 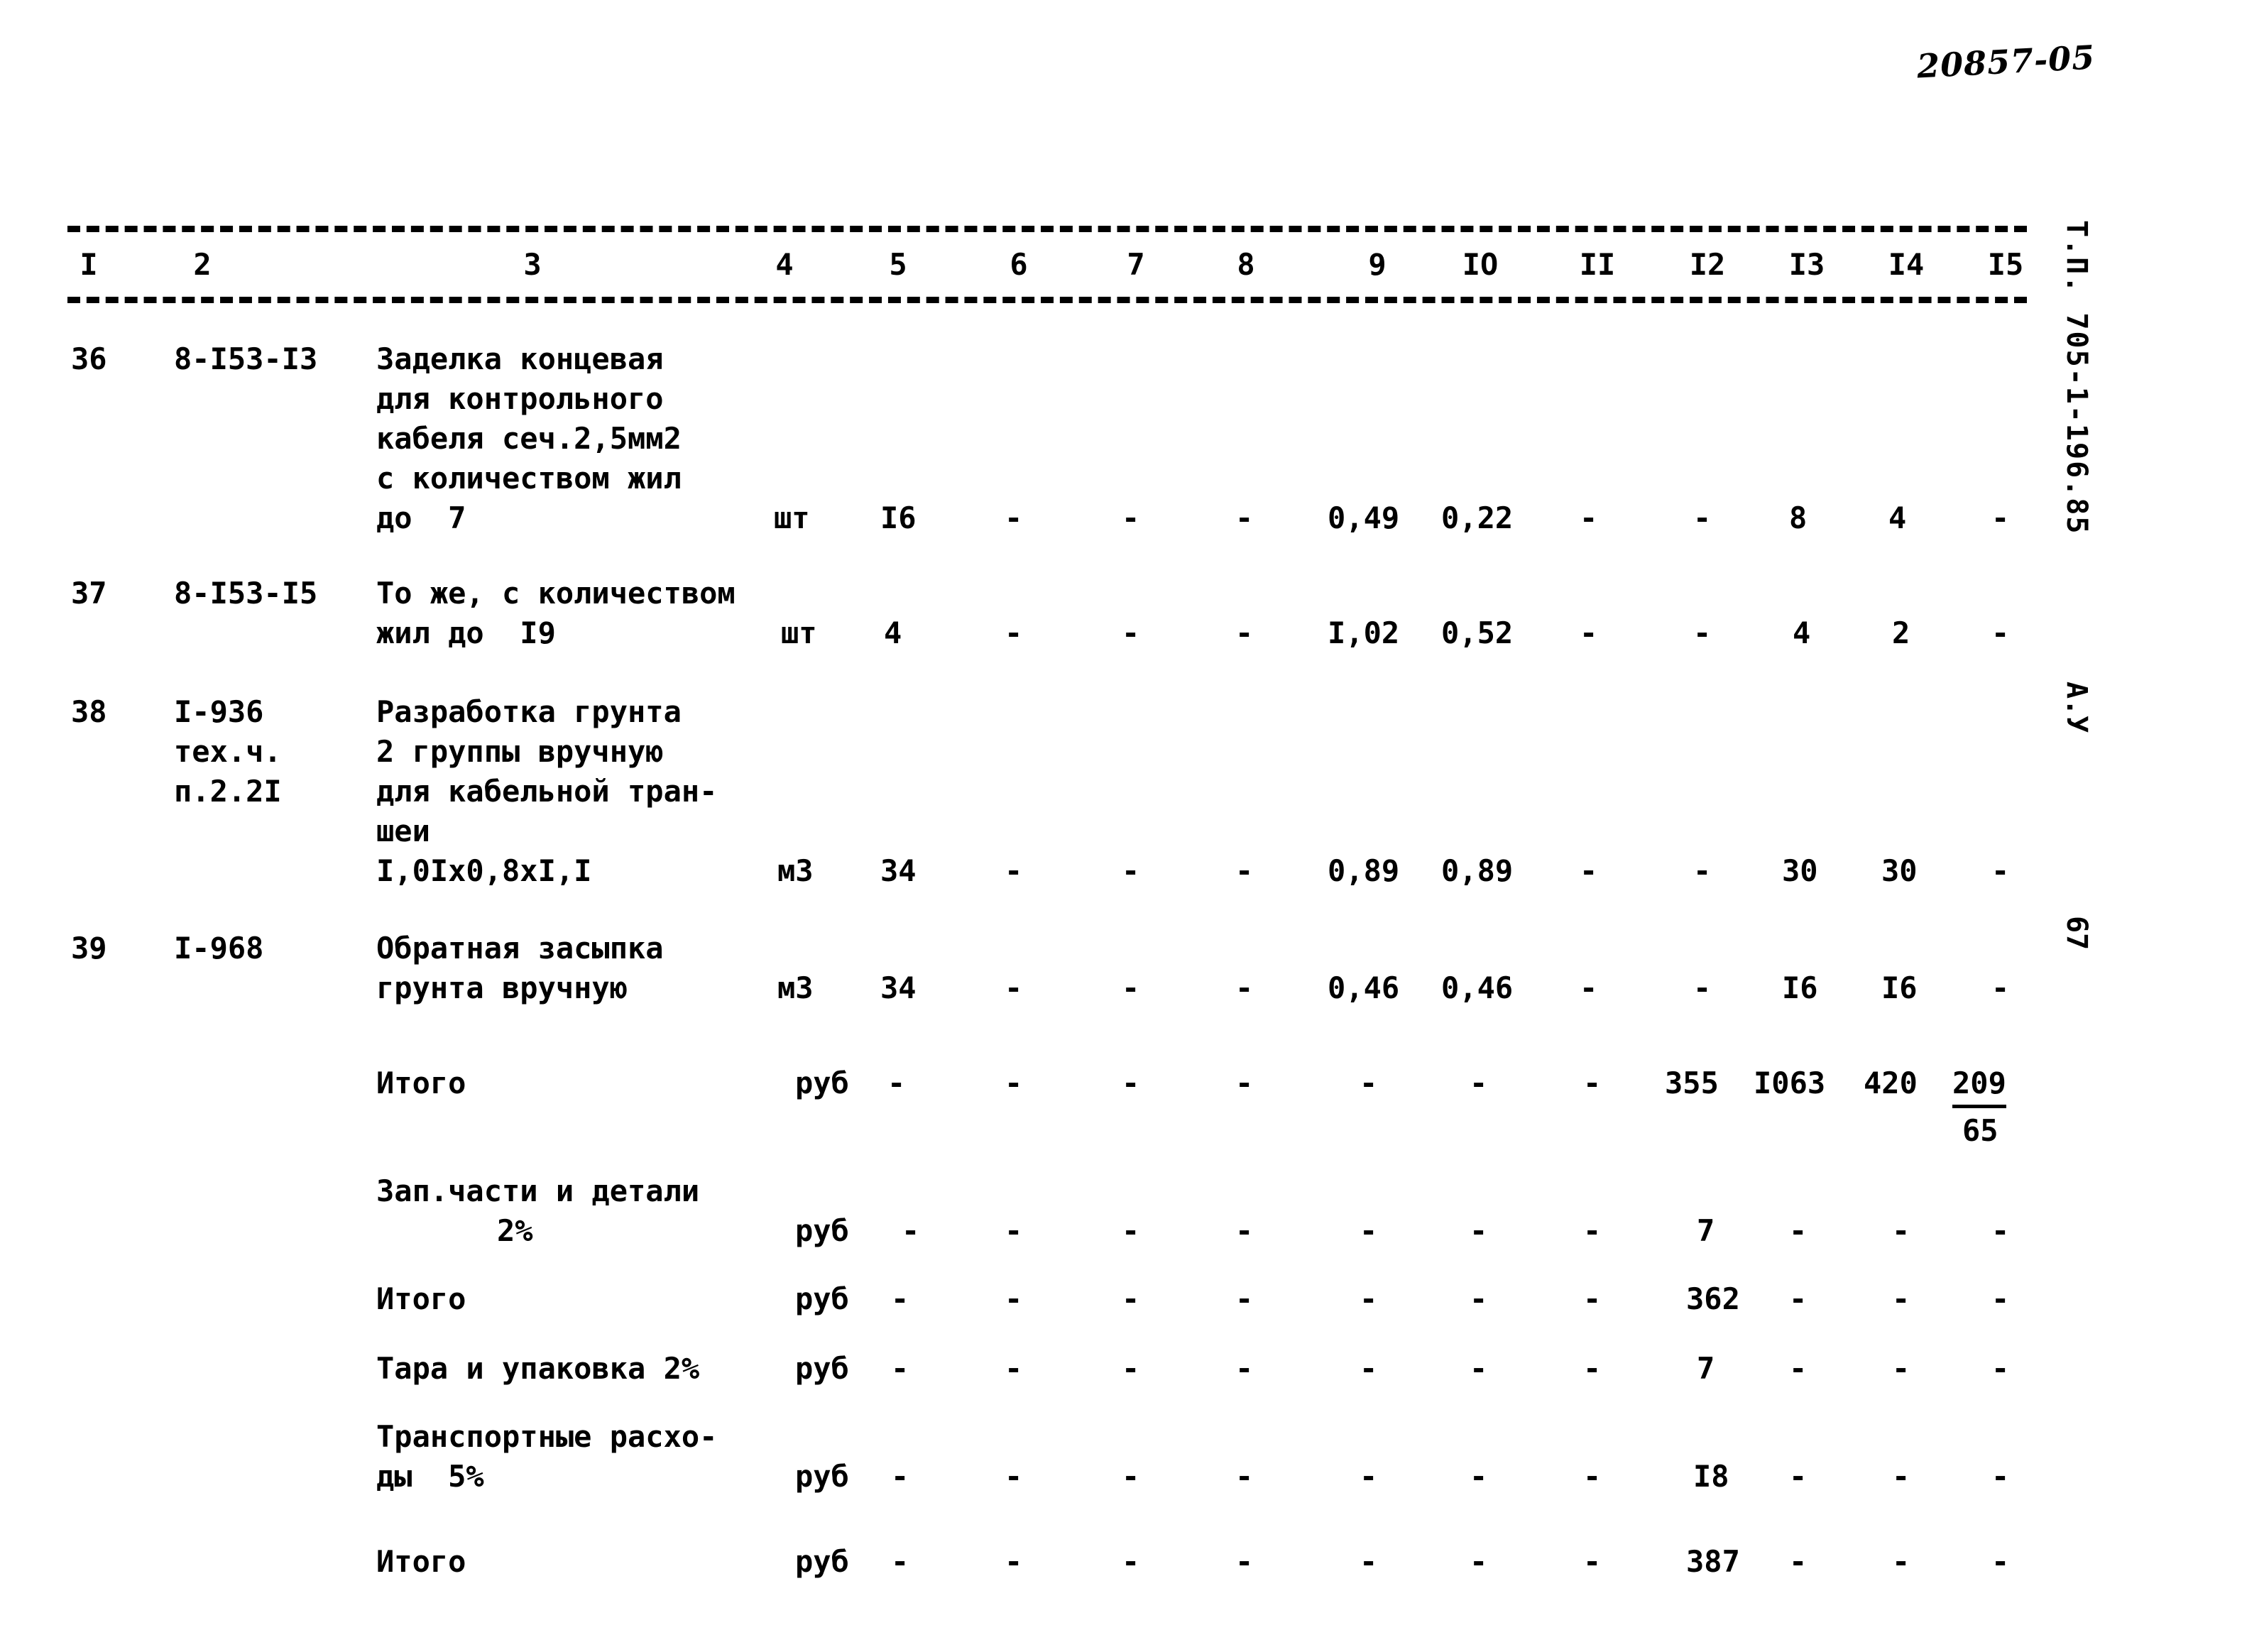 I want to click on summary-col12: 7, so click(x=1706, y=1369).